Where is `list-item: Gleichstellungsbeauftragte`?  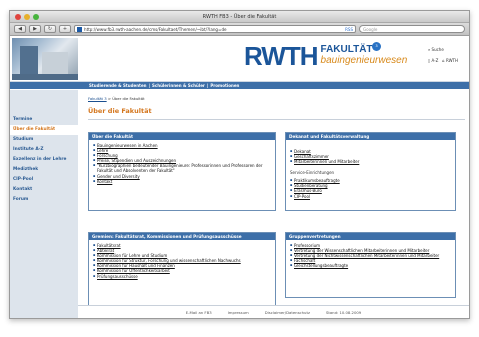
list-item: Gleichstellungsbeauftragte is located at coordinates (370, 265).